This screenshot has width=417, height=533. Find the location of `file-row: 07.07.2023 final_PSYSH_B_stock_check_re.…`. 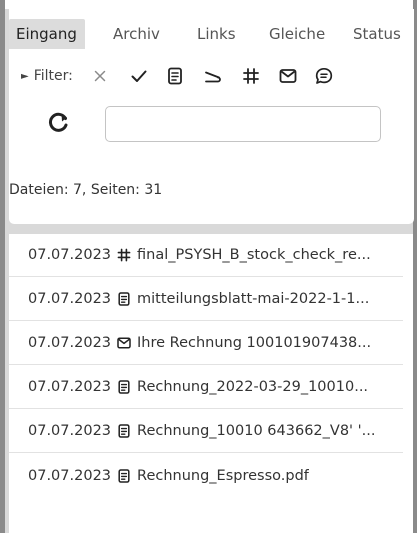

file-row: 07.07.2023 final_PSYSH_B_stock_check_re.… is located at coordinates (206, 255).